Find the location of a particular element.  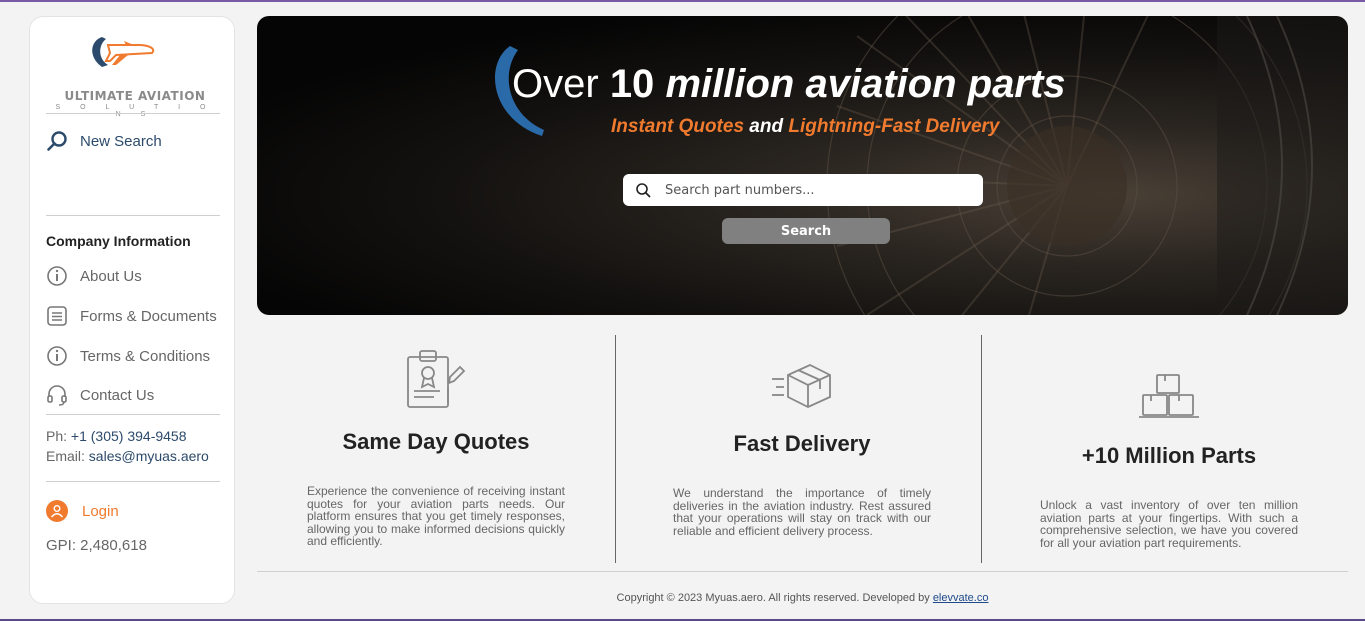

login-link: Login is located at coordinates (82, 511).